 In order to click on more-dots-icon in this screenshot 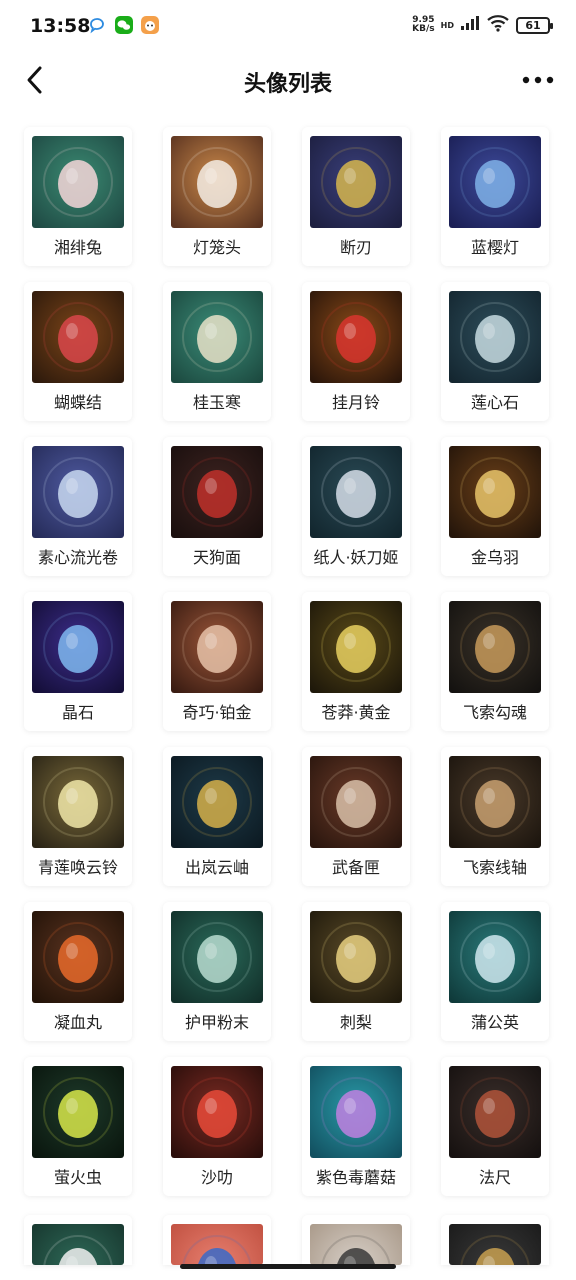, I will do `click(538, 80)`.